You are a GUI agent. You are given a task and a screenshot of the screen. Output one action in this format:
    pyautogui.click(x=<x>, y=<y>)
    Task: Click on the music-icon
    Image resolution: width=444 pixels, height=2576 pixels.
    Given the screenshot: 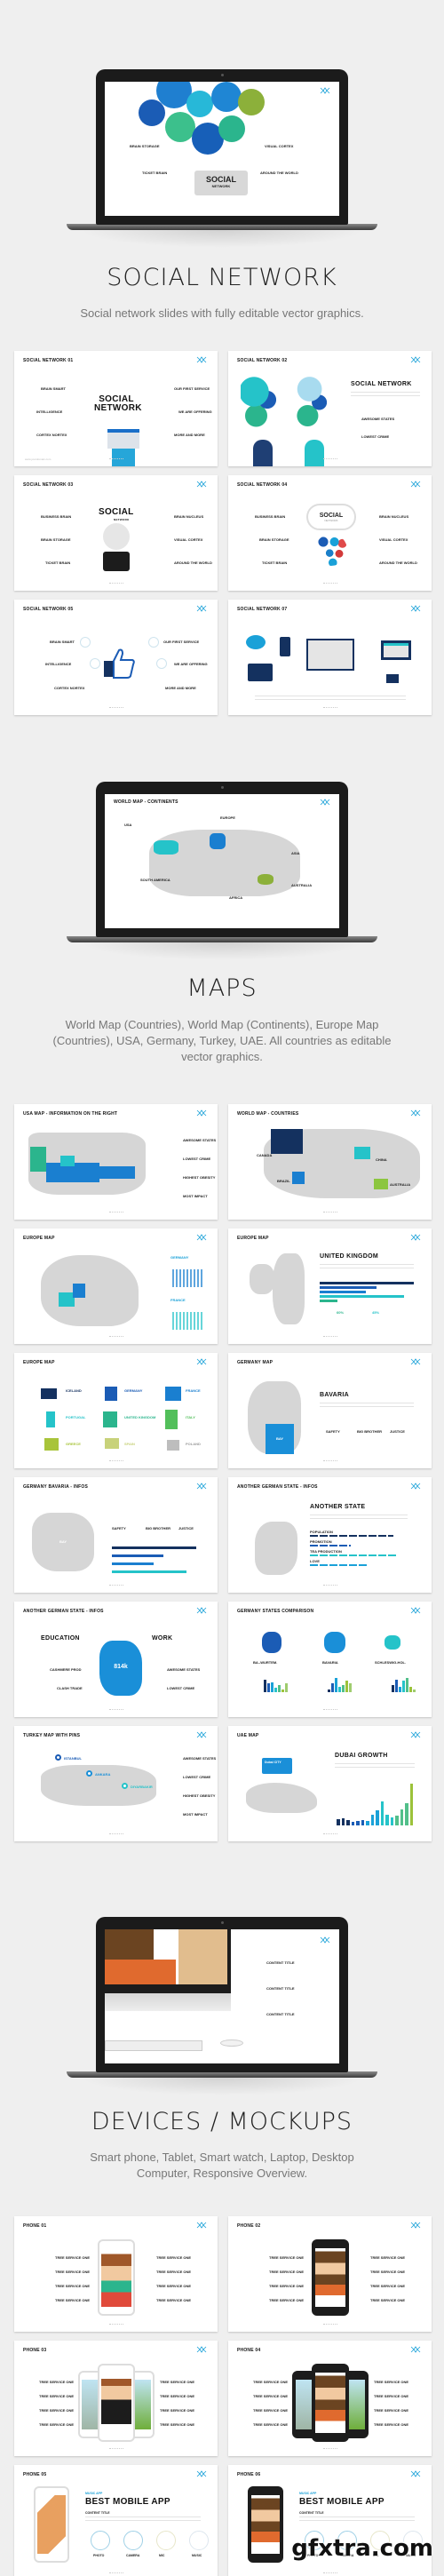 What is the action you would take?
    pyautogui.click(x=199, y=2540)
    